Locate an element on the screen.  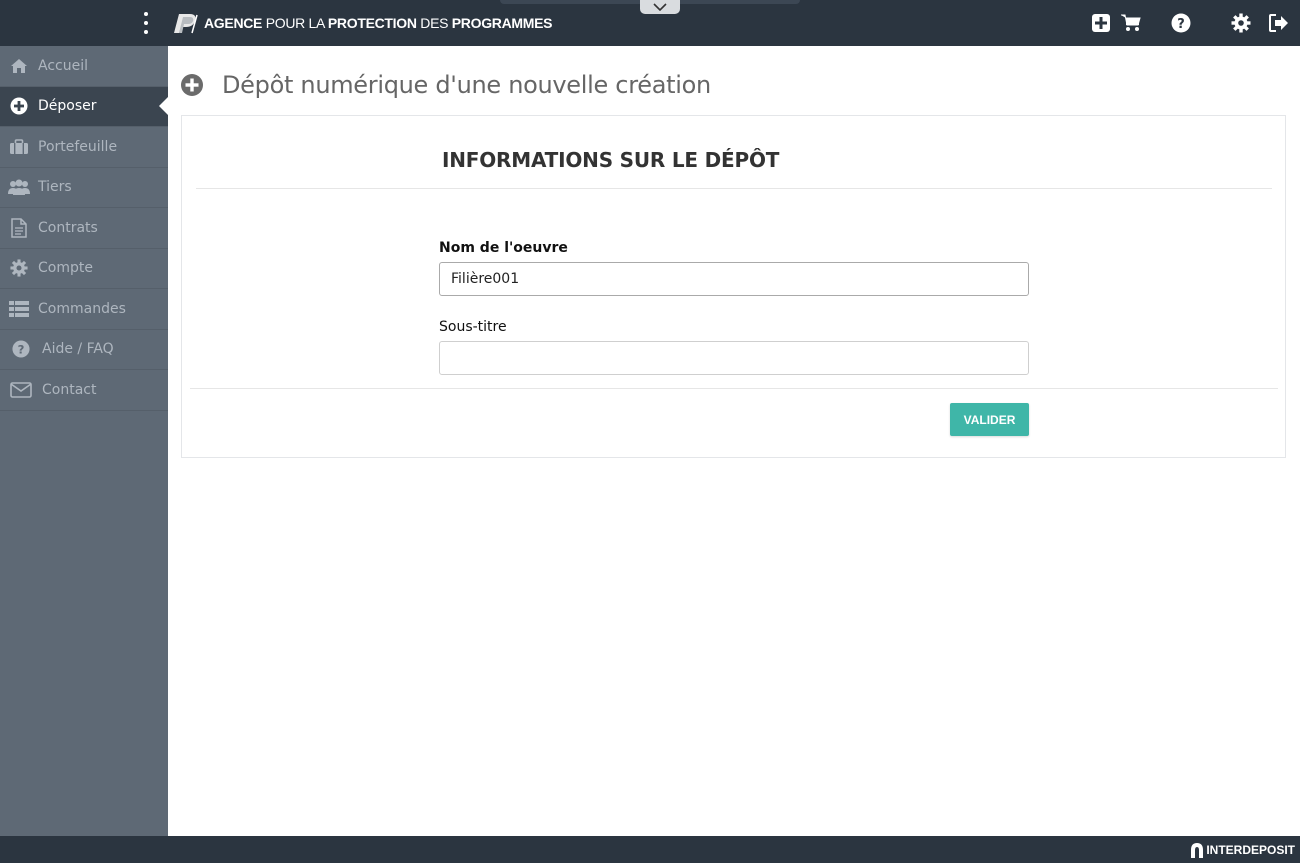
footer-brand: INTERDEPOSIT is located at coordinates (1241, 850).